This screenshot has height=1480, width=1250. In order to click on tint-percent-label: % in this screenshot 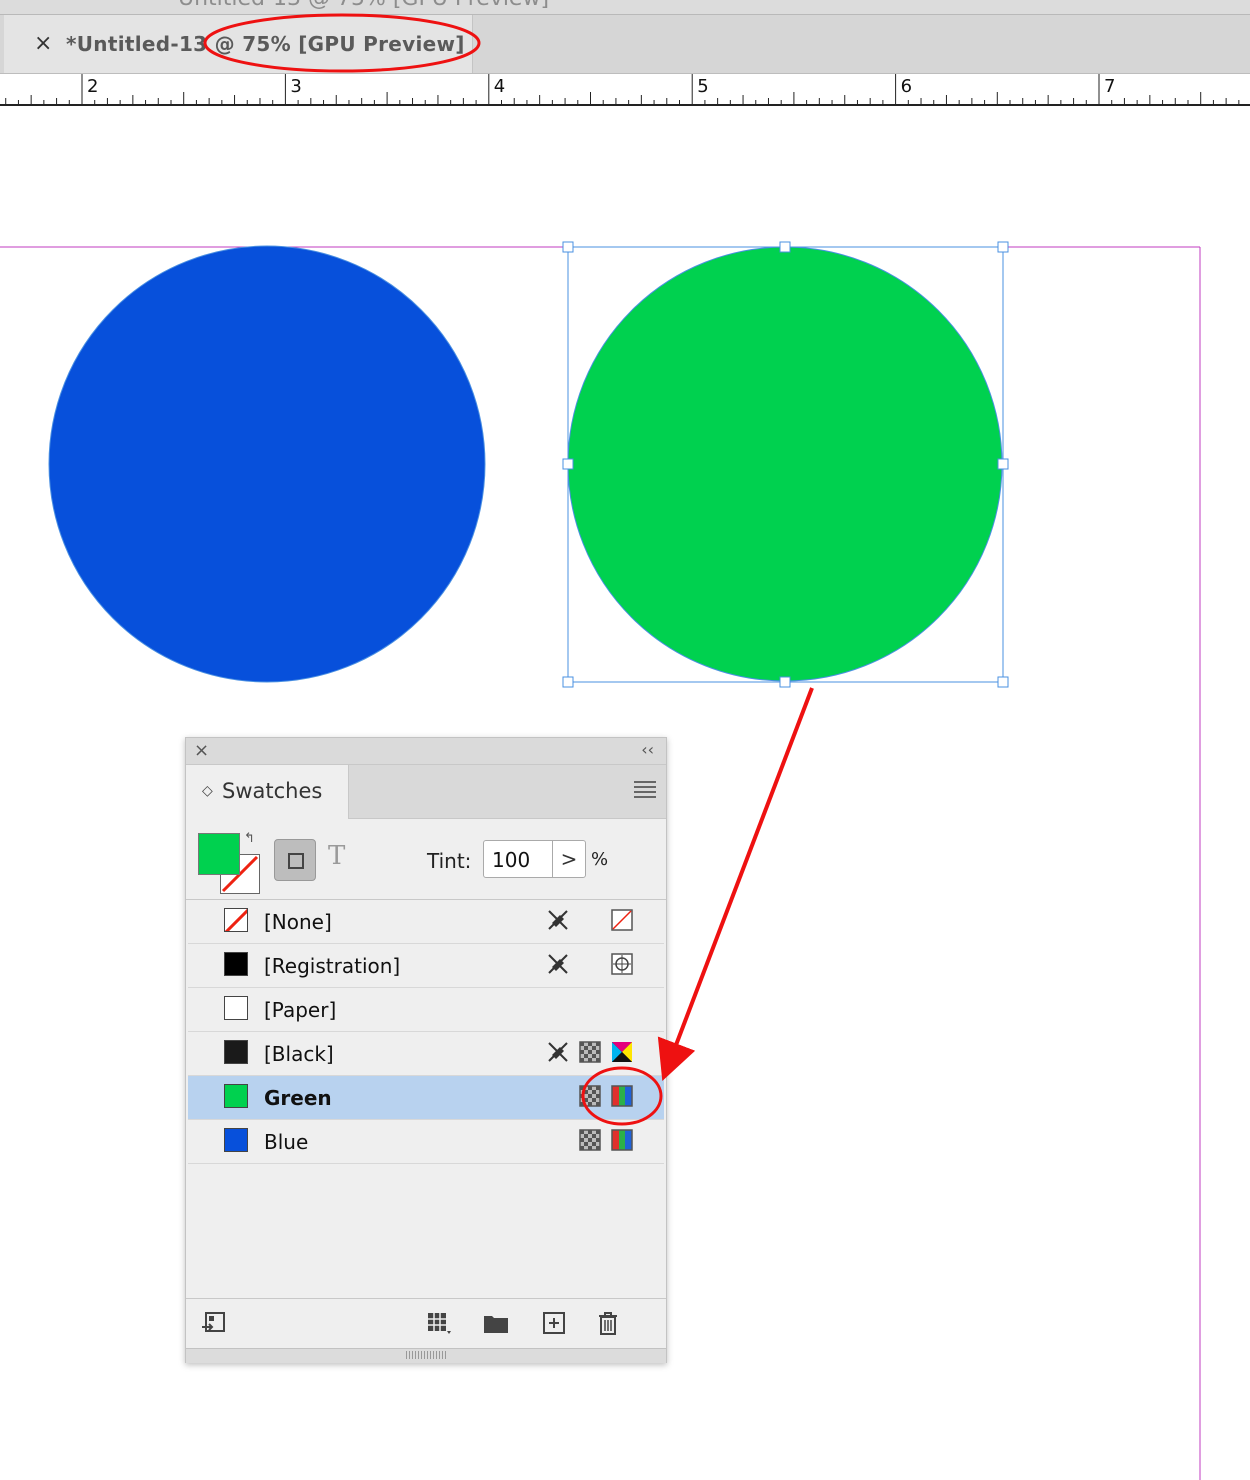, I will do `click(600, 859)`.